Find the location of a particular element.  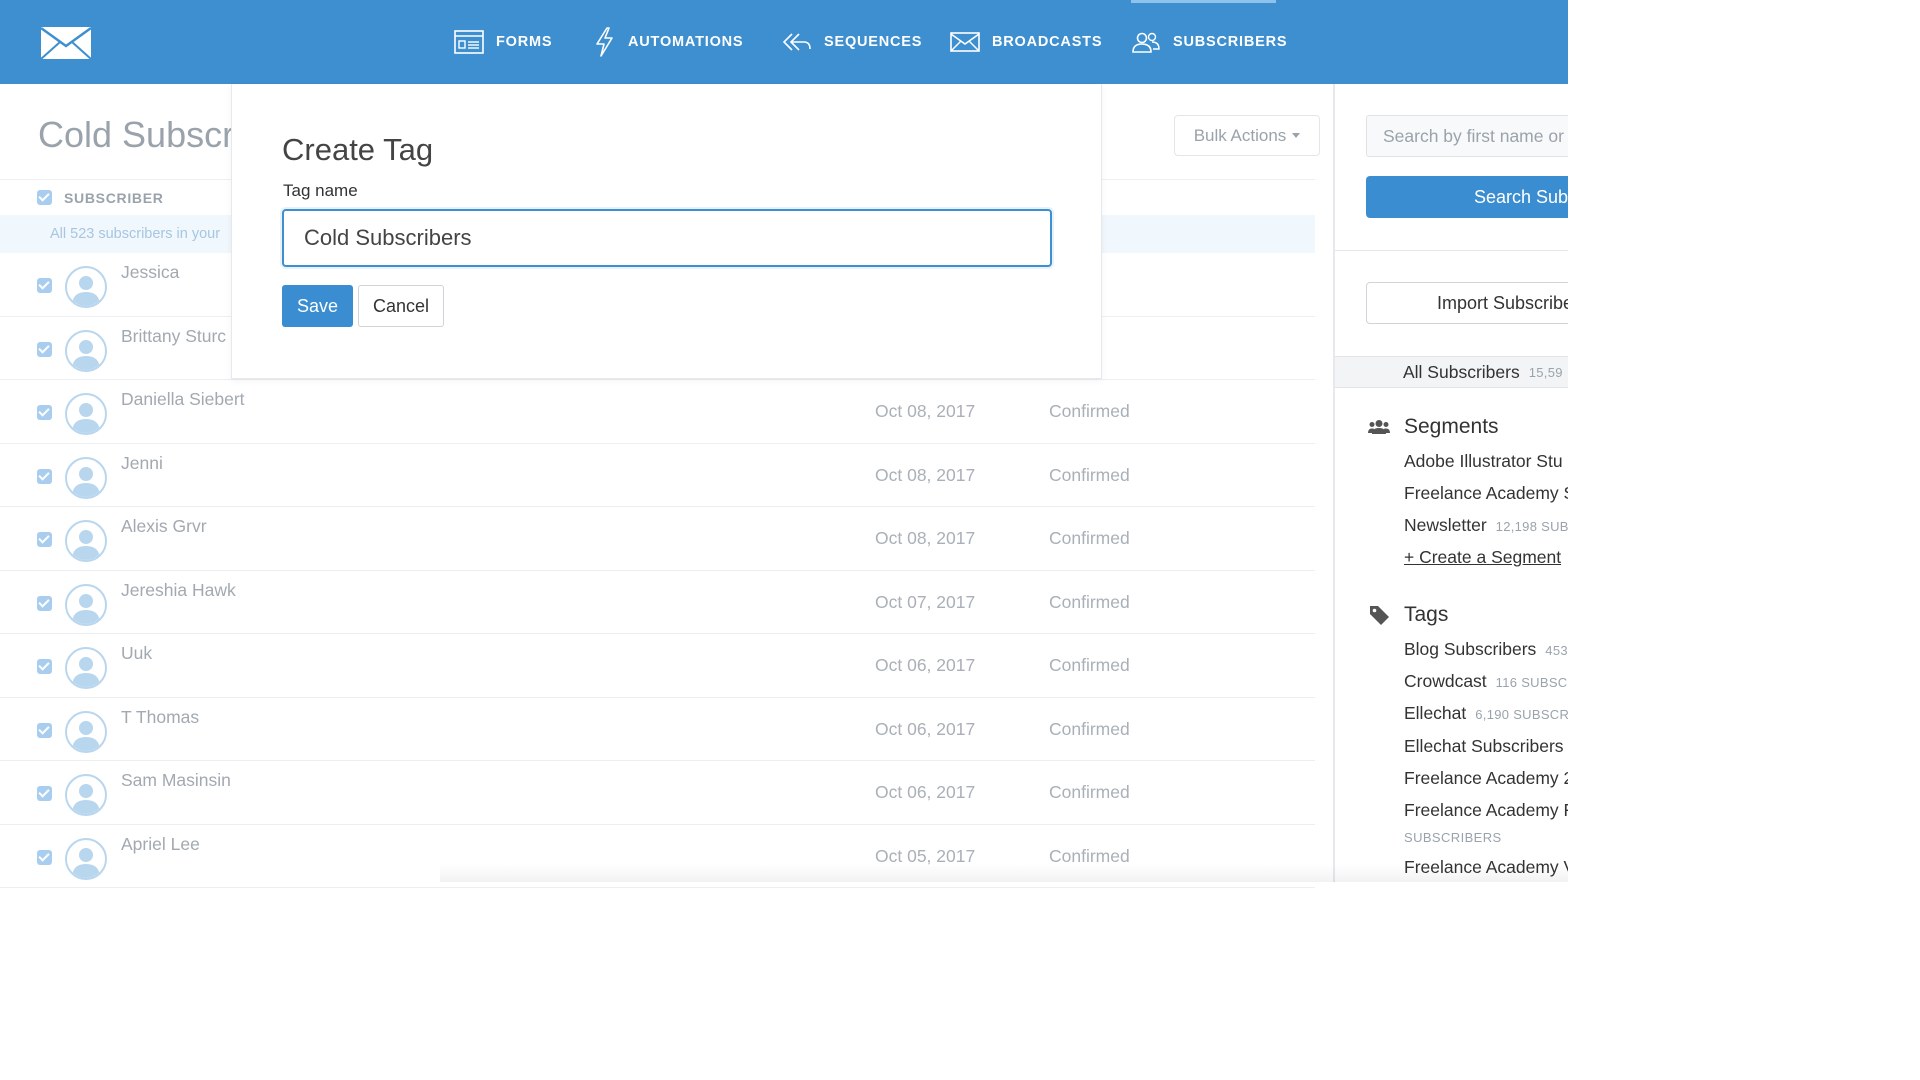

table-row: Daniella Siebert Oct 08, 2017 Confirmed is located at coordinates (657, 412).